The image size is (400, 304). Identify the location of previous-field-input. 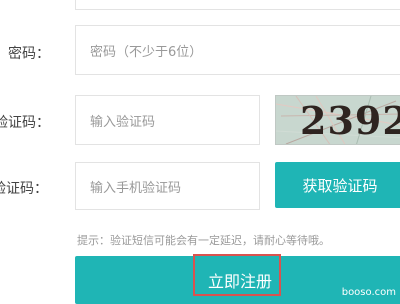
(237, 5).